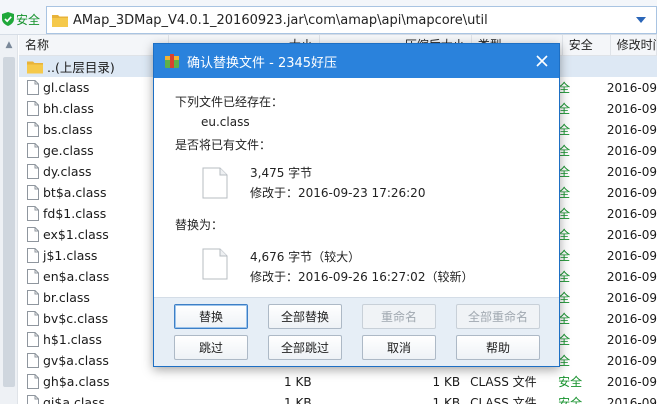 Image resolution: width=657 pixels, height=404 pixels. What do you see at coordinates (498, 316) in the screenshot?
I see `rename-all-button: 全部重命名` at bounding box center [498, 316].